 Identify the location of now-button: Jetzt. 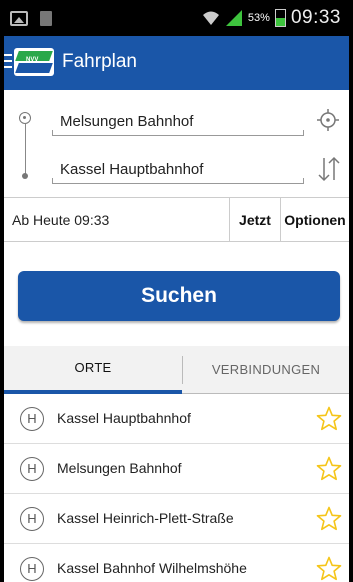
(255, 220).